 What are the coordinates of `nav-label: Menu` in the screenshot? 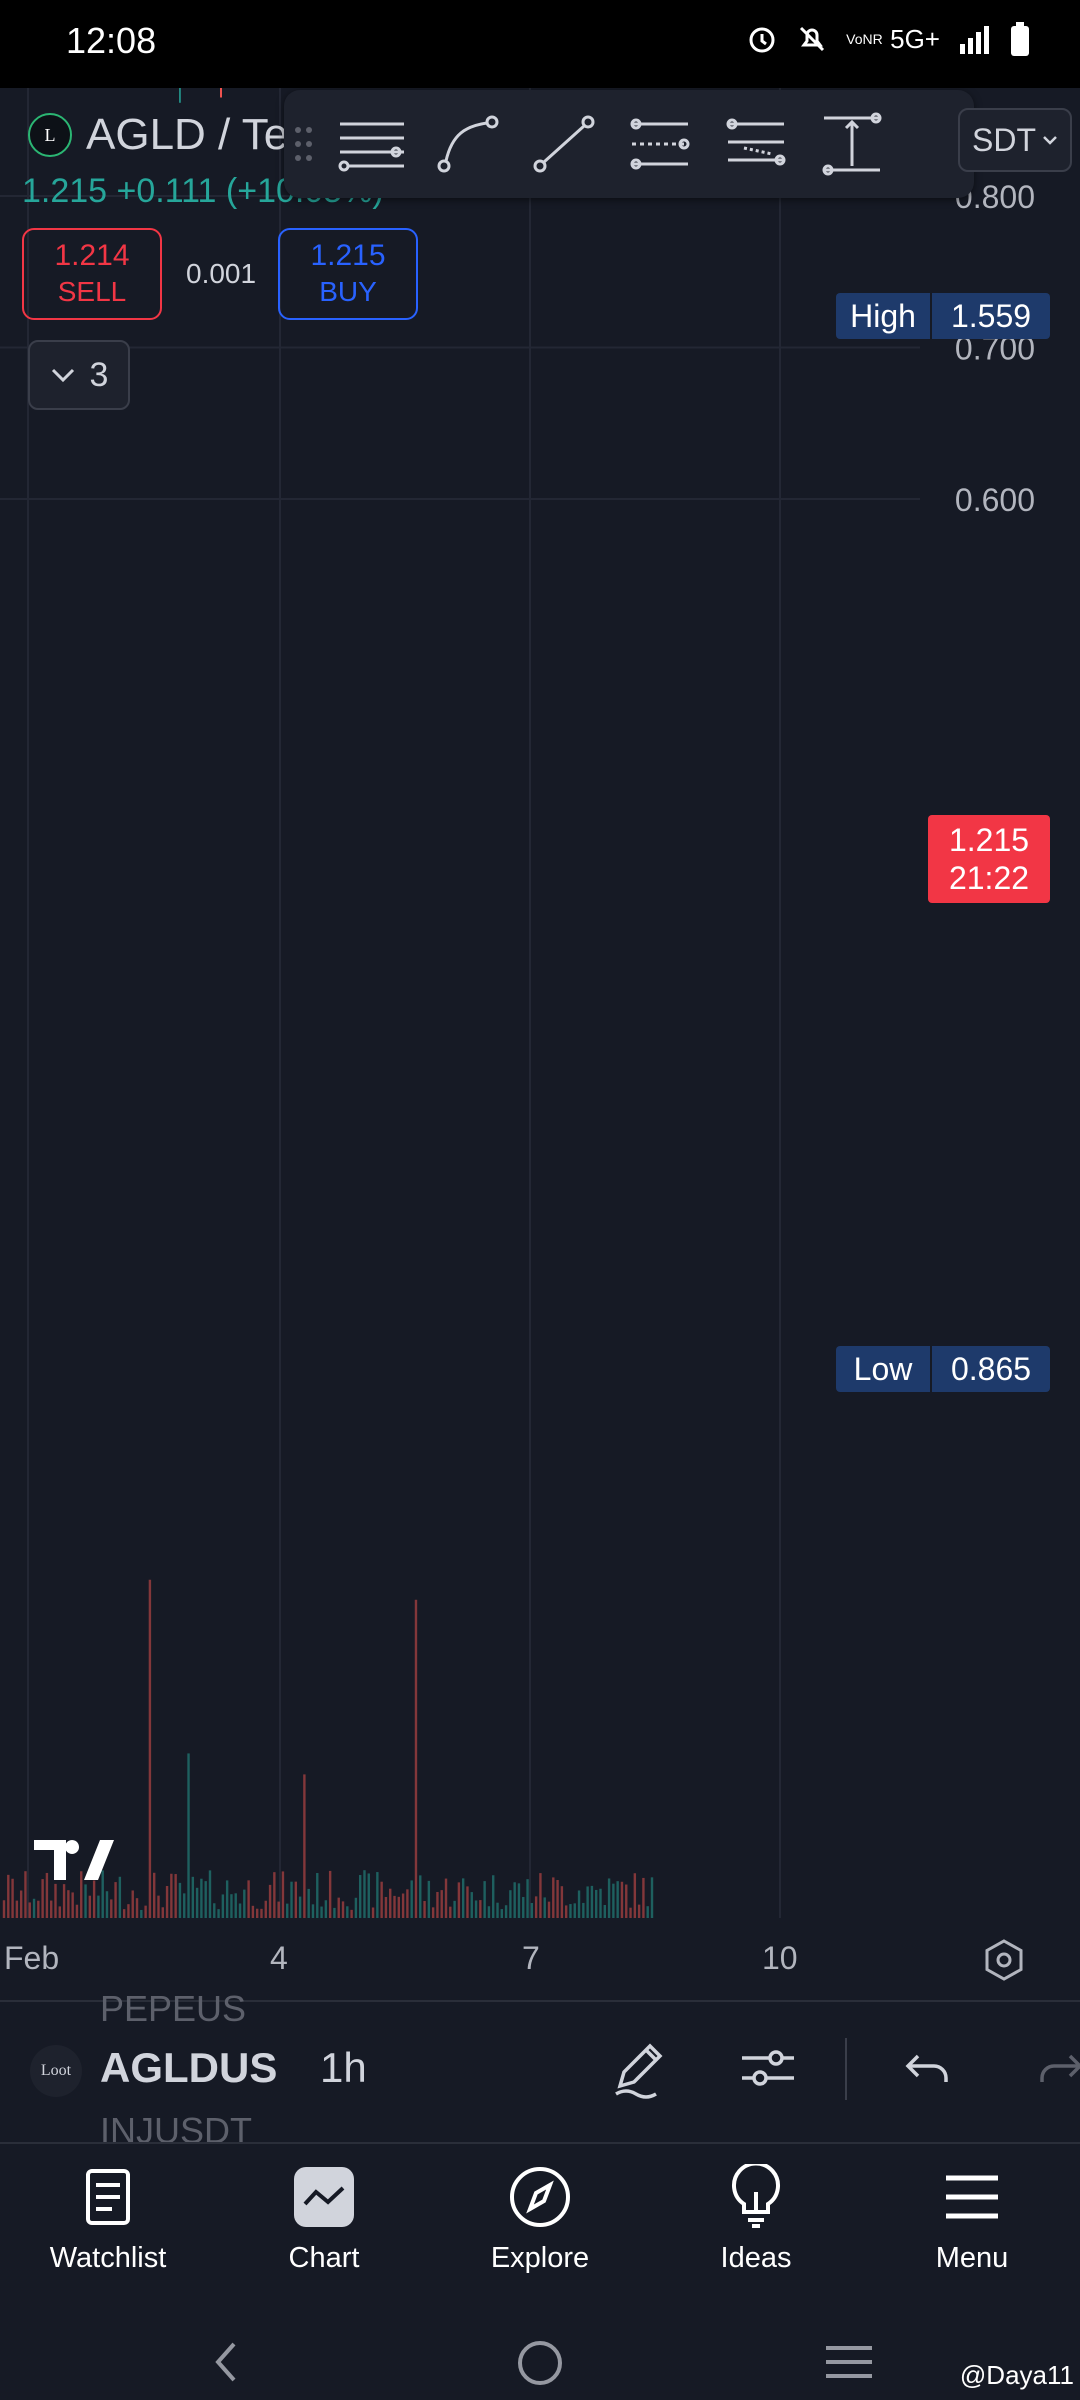 It's located at (972, 2258).